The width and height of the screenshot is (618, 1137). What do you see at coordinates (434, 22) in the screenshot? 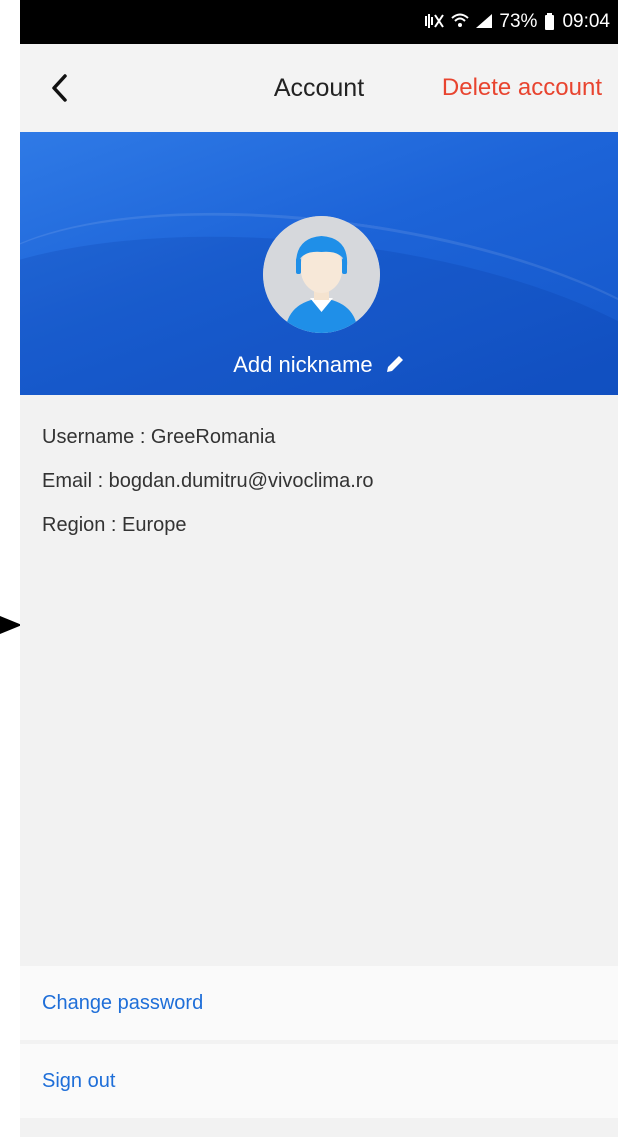
I see `mute-vibrate-icon` at bounding box center [434, 22].